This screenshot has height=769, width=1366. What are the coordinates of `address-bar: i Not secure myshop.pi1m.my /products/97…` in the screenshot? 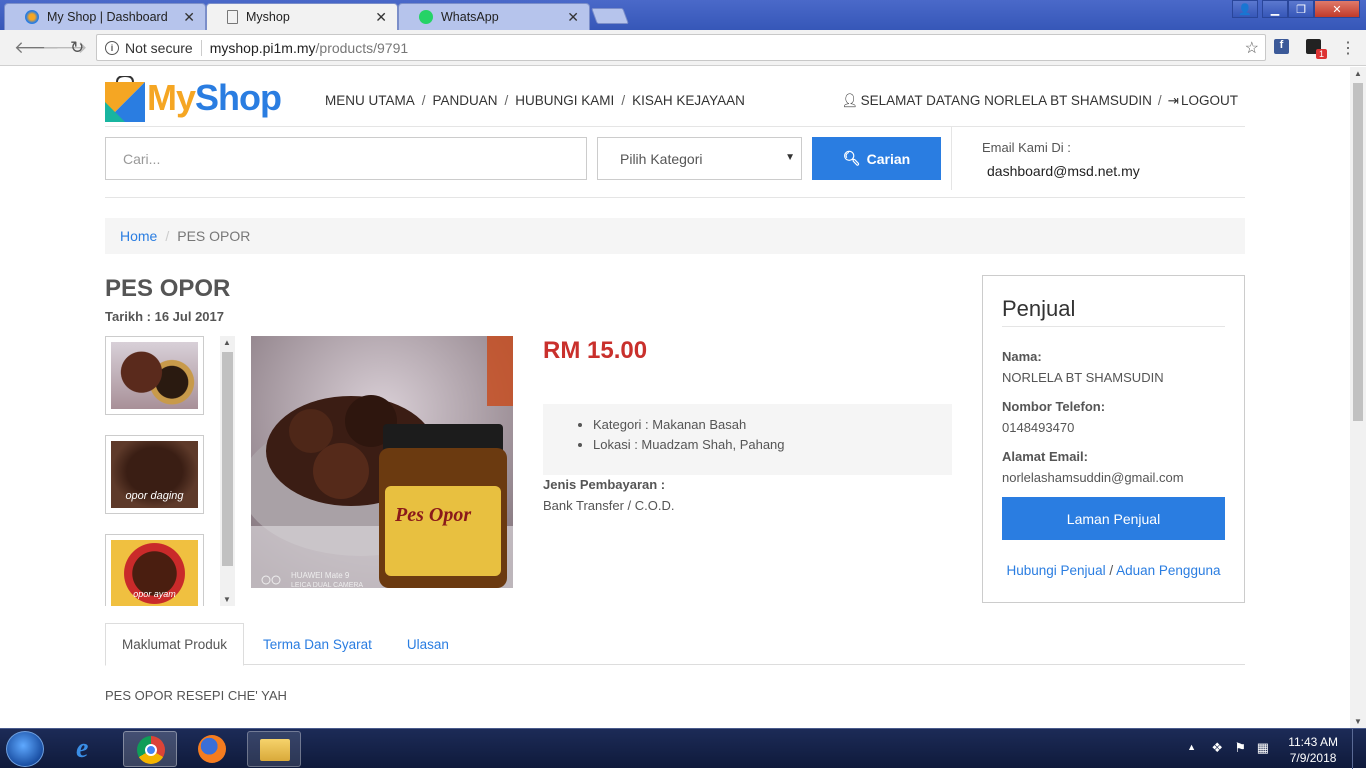 It's located at (681, 47).